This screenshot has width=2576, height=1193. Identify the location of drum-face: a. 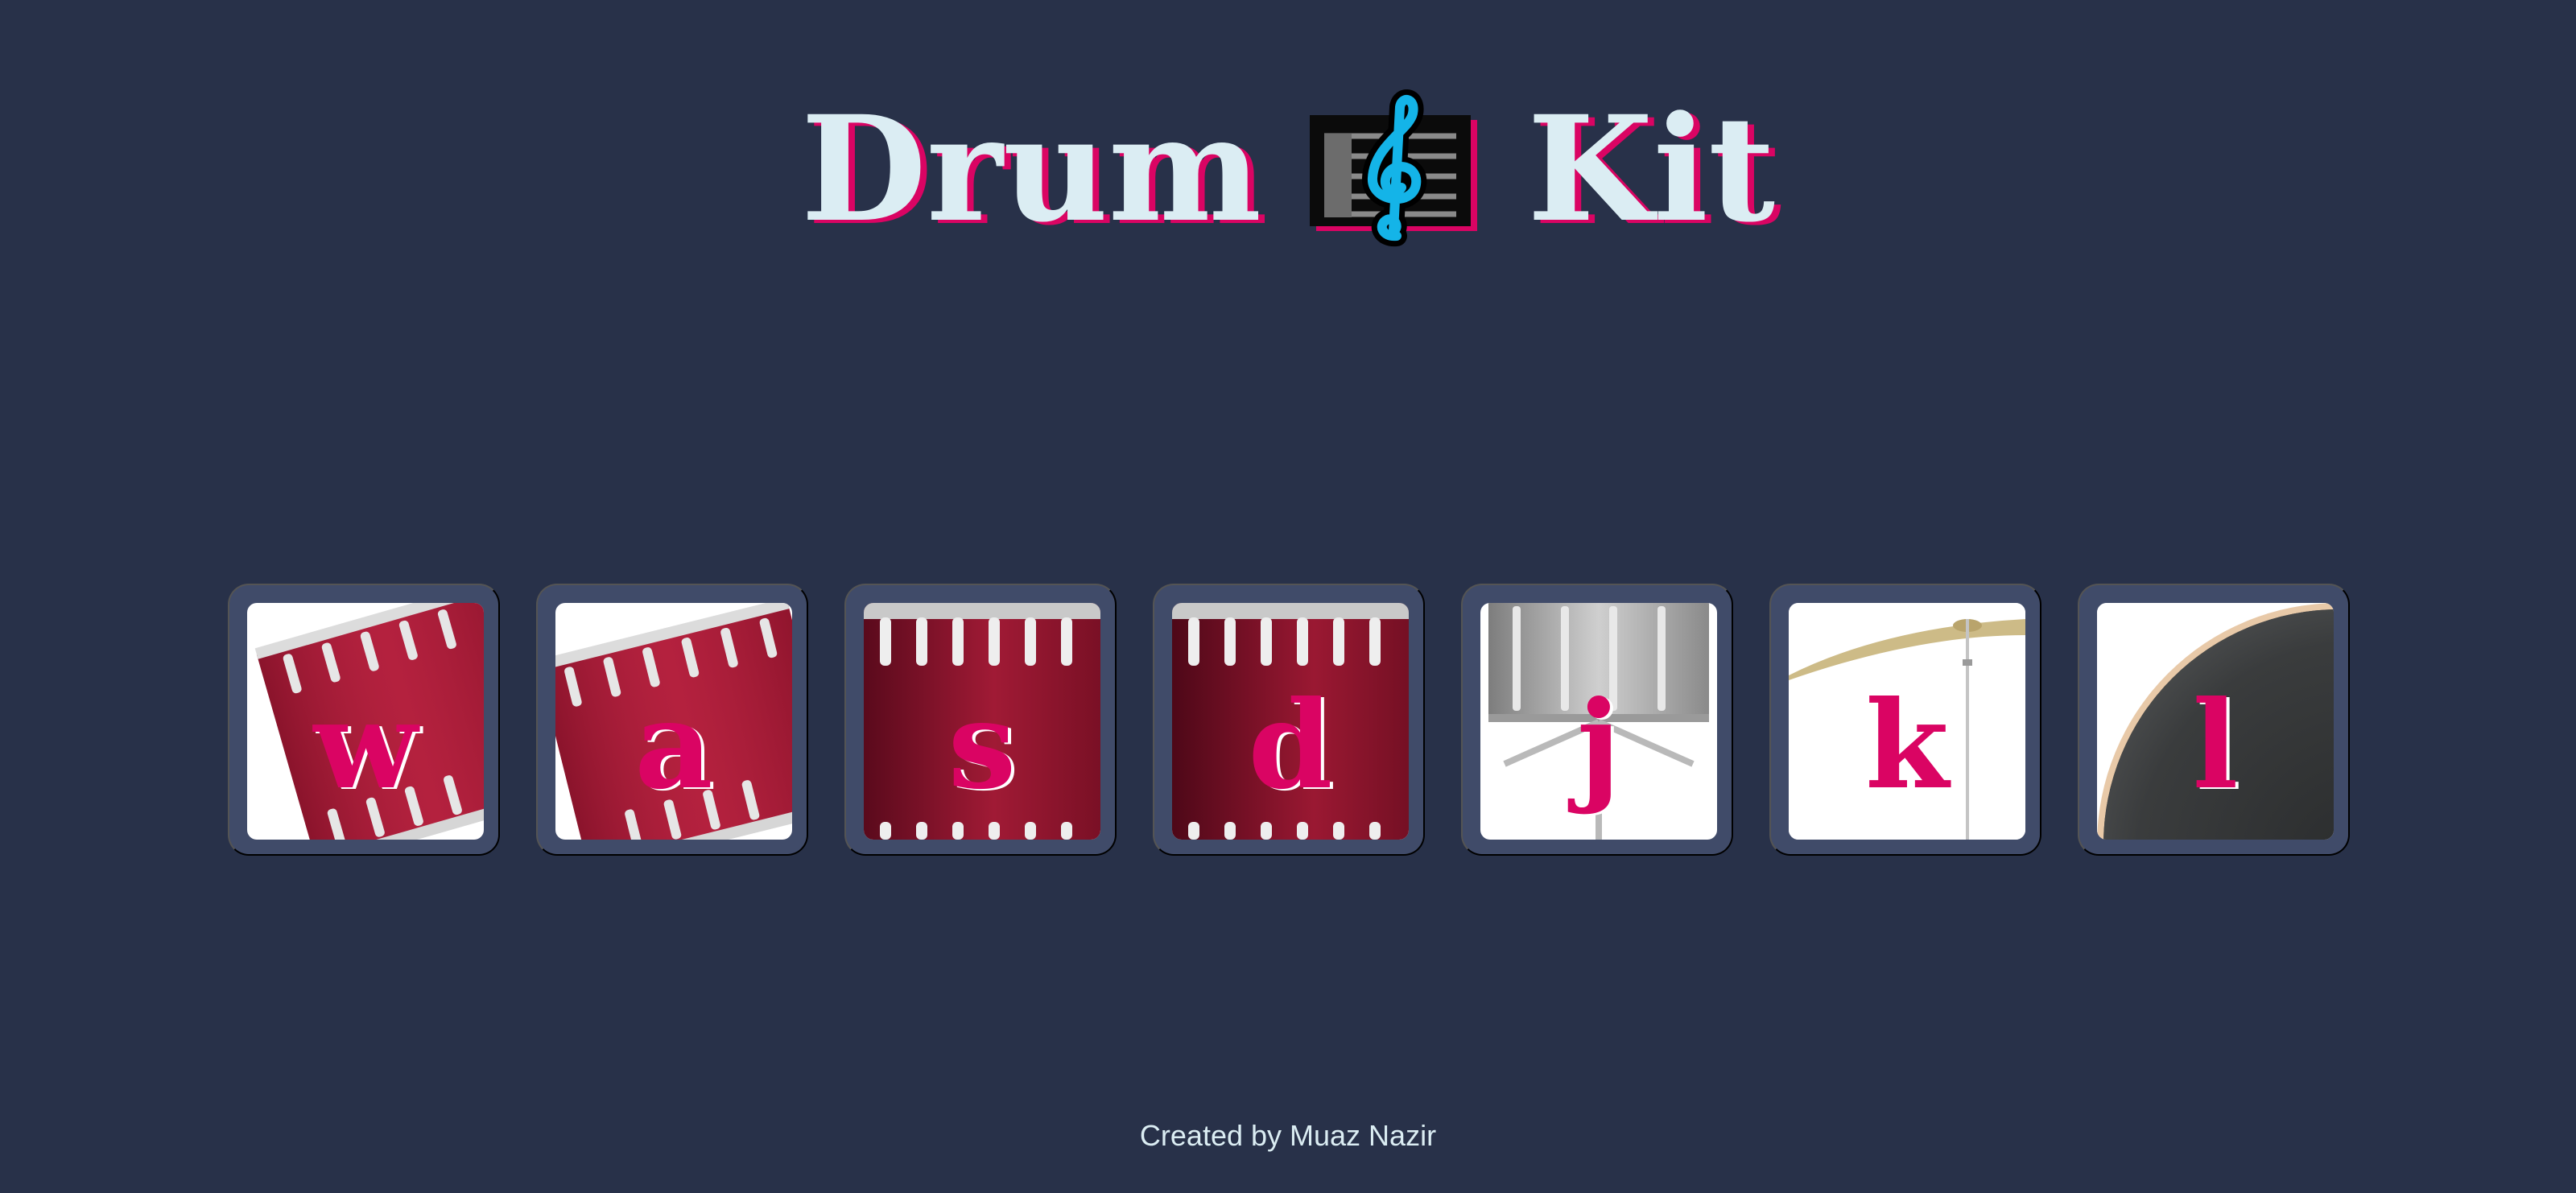
(673, 721).